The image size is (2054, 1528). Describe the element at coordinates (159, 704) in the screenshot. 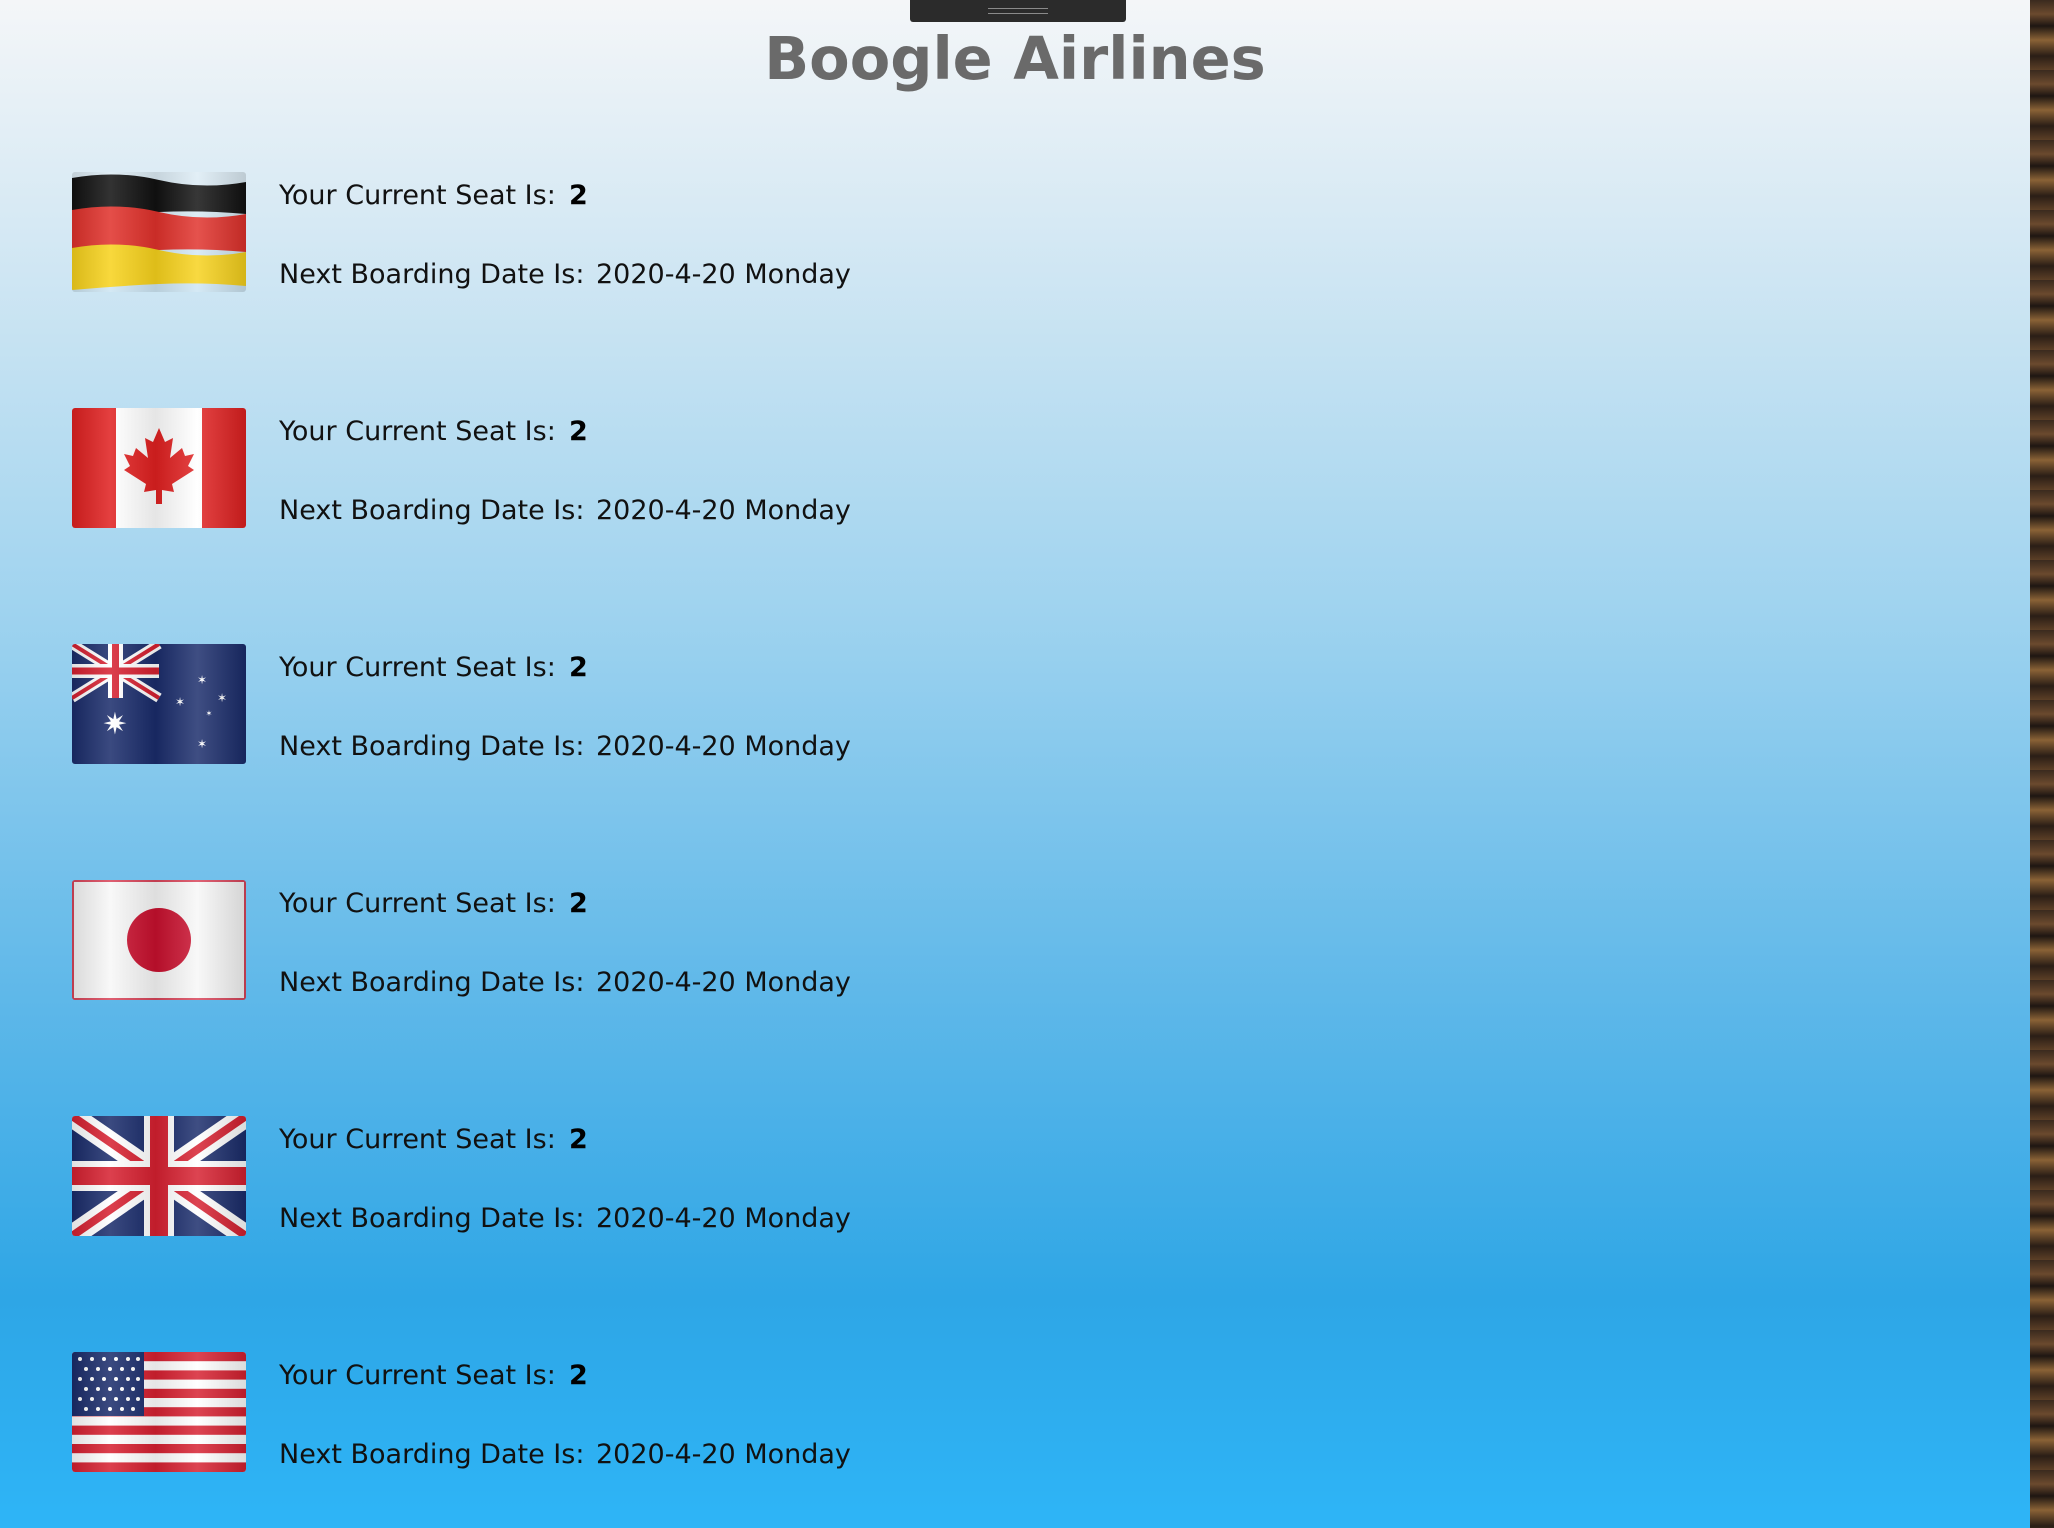

I see `australia-flag-icon: ✷ ✶ ✶ ✶ ✶ ✶` at that location.